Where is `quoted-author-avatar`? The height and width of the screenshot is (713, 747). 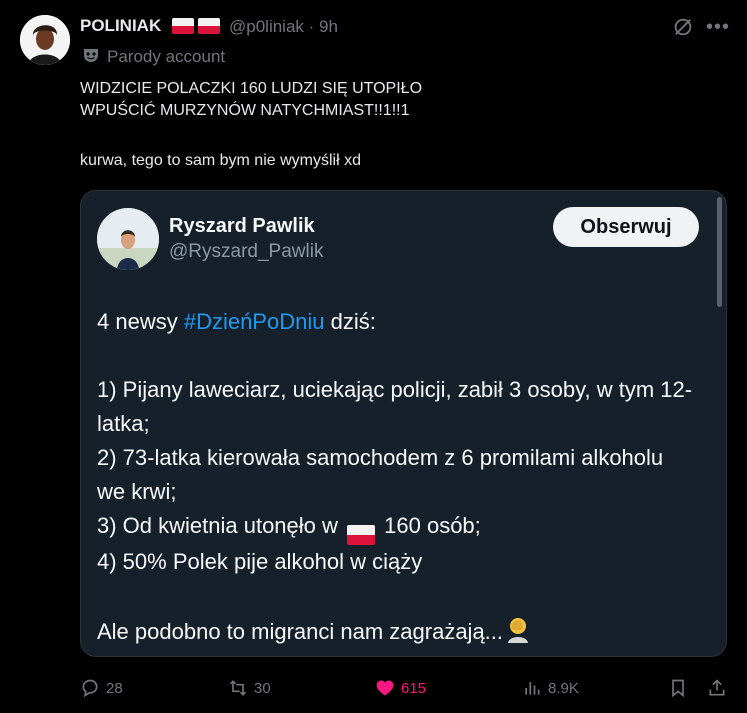 quoted-author-avatar is located at coordinates (128, 239).